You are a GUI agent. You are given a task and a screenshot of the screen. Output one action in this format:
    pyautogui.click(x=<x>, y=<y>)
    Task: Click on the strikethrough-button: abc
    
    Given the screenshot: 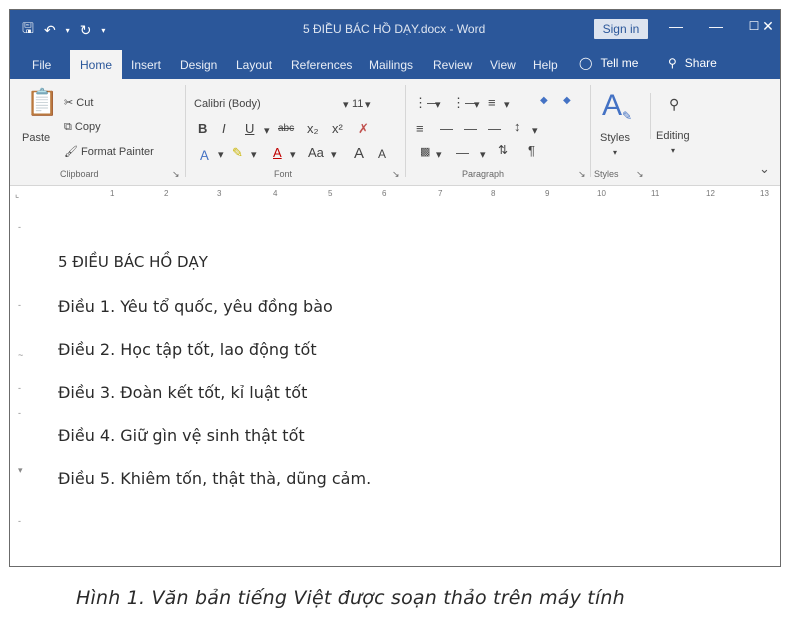 What is the action you would take?
    pyautogui.click(x=286, y=128)
    